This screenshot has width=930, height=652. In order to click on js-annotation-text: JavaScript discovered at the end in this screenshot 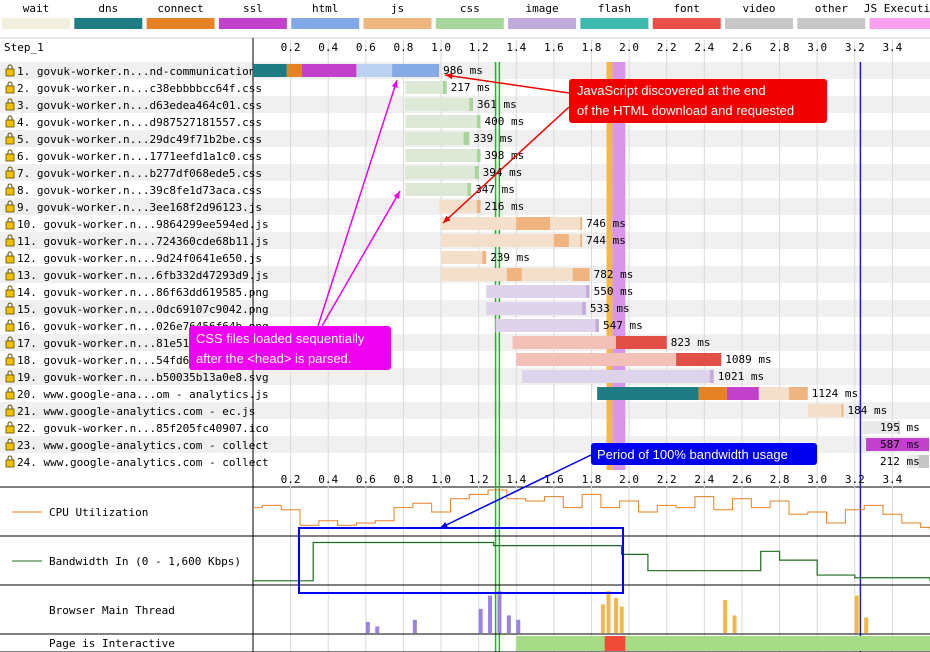, I will do `click(671, 90)`.